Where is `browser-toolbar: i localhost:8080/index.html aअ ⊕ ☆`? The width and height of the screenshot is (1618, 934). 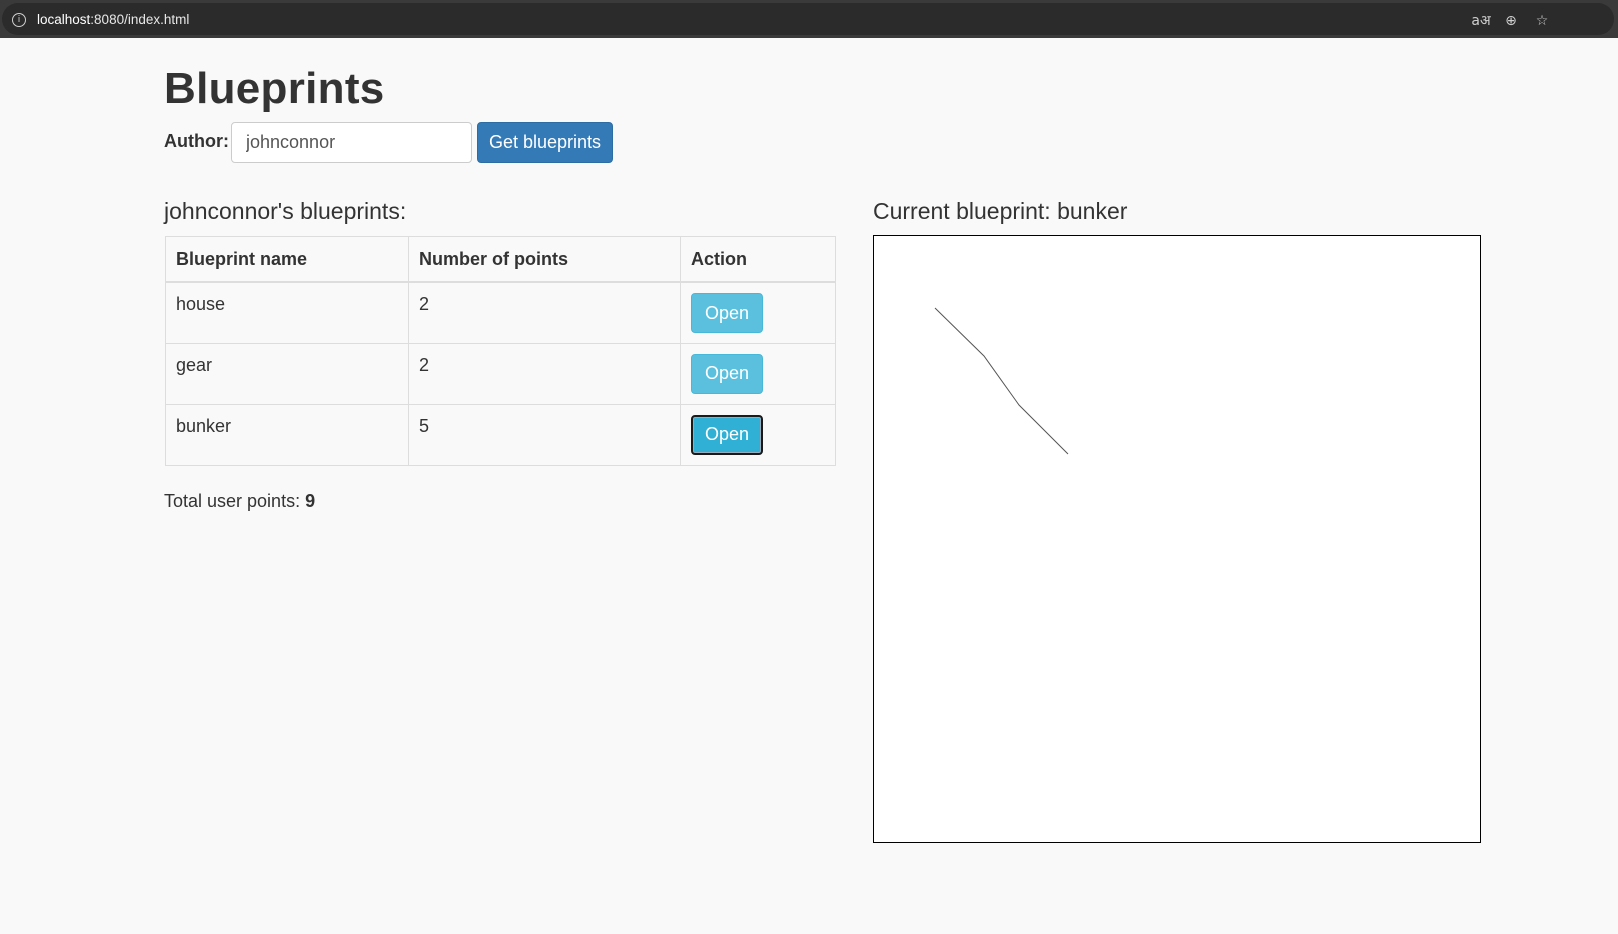 browser-toolbar: i localhost:8080/index.html aअ ⊕ ☆ is located at coordinates (809, 19).